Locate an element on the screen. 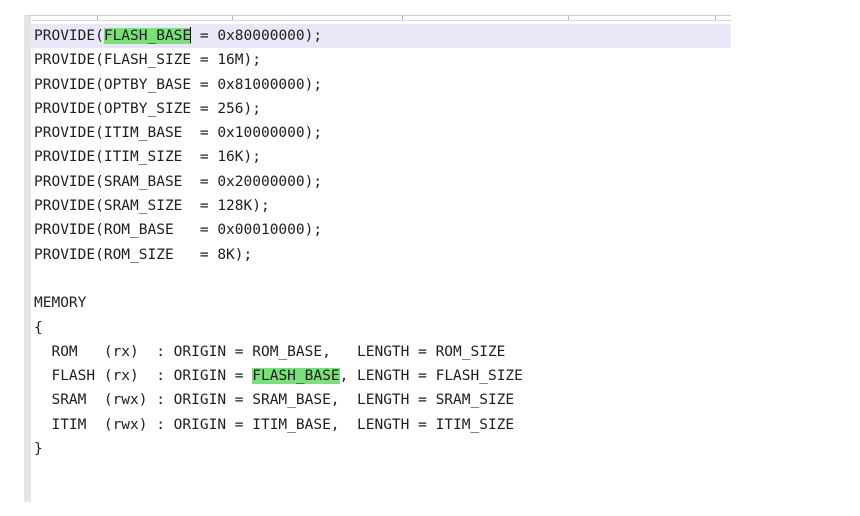  code-line: PROVIDE(ITIM_SIZE = 16K); is located at coordinates (381, 157).